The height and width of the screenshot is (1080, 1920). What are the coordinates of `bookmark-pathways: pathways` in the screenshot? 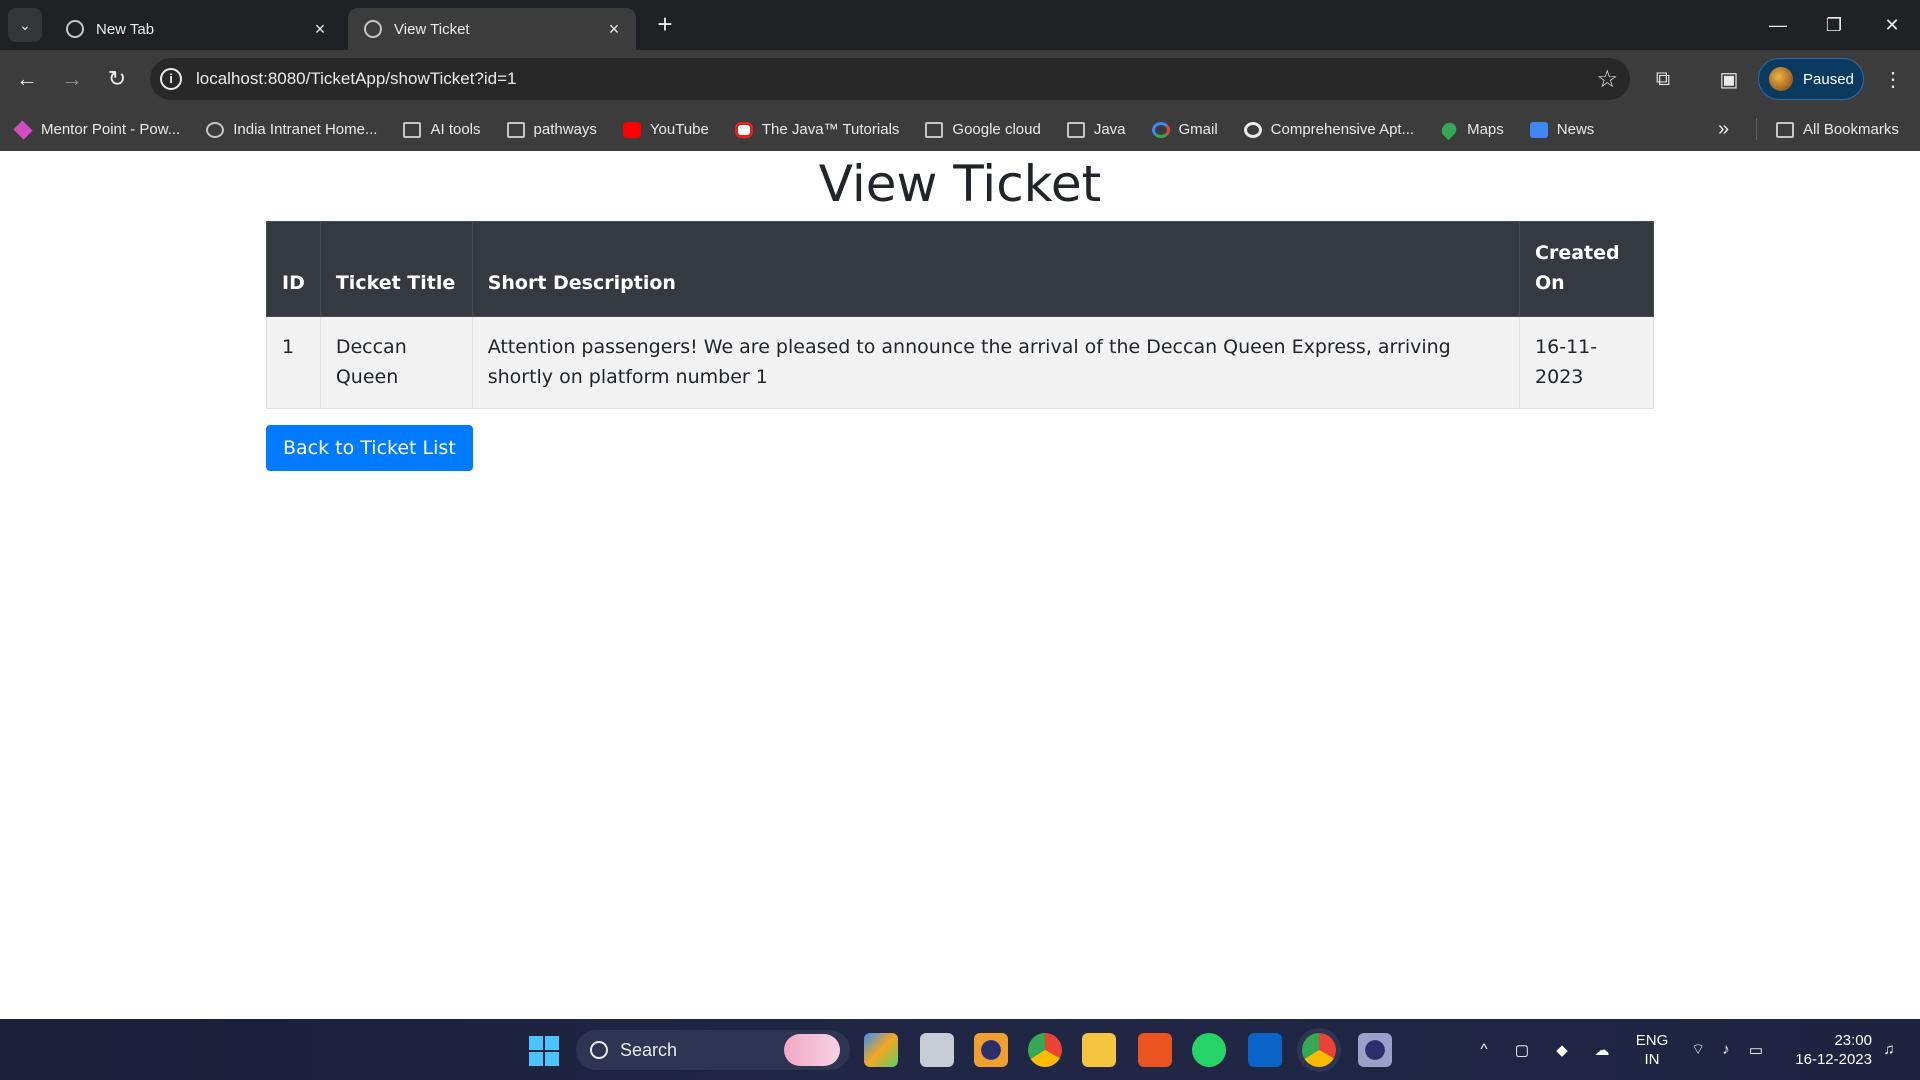 It's located at (551, 129).